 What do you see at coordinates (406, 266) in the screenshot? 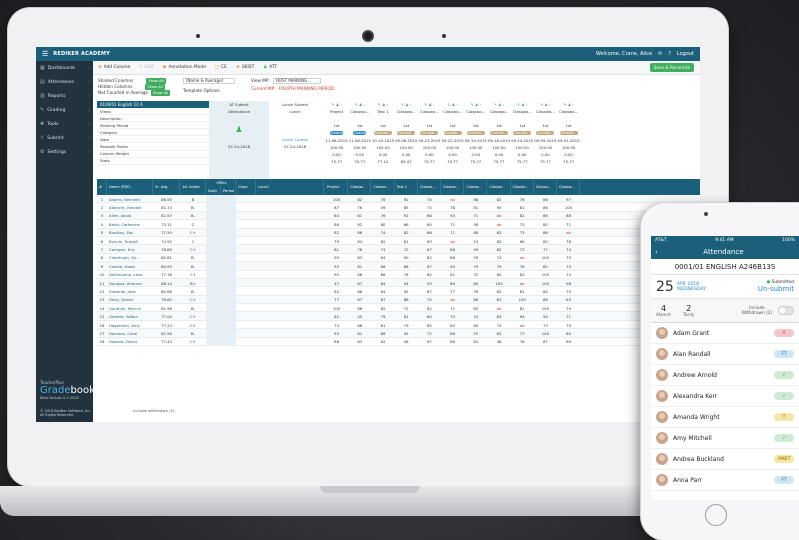
I see `score-cell: 86` at bounding box center [406, 266].